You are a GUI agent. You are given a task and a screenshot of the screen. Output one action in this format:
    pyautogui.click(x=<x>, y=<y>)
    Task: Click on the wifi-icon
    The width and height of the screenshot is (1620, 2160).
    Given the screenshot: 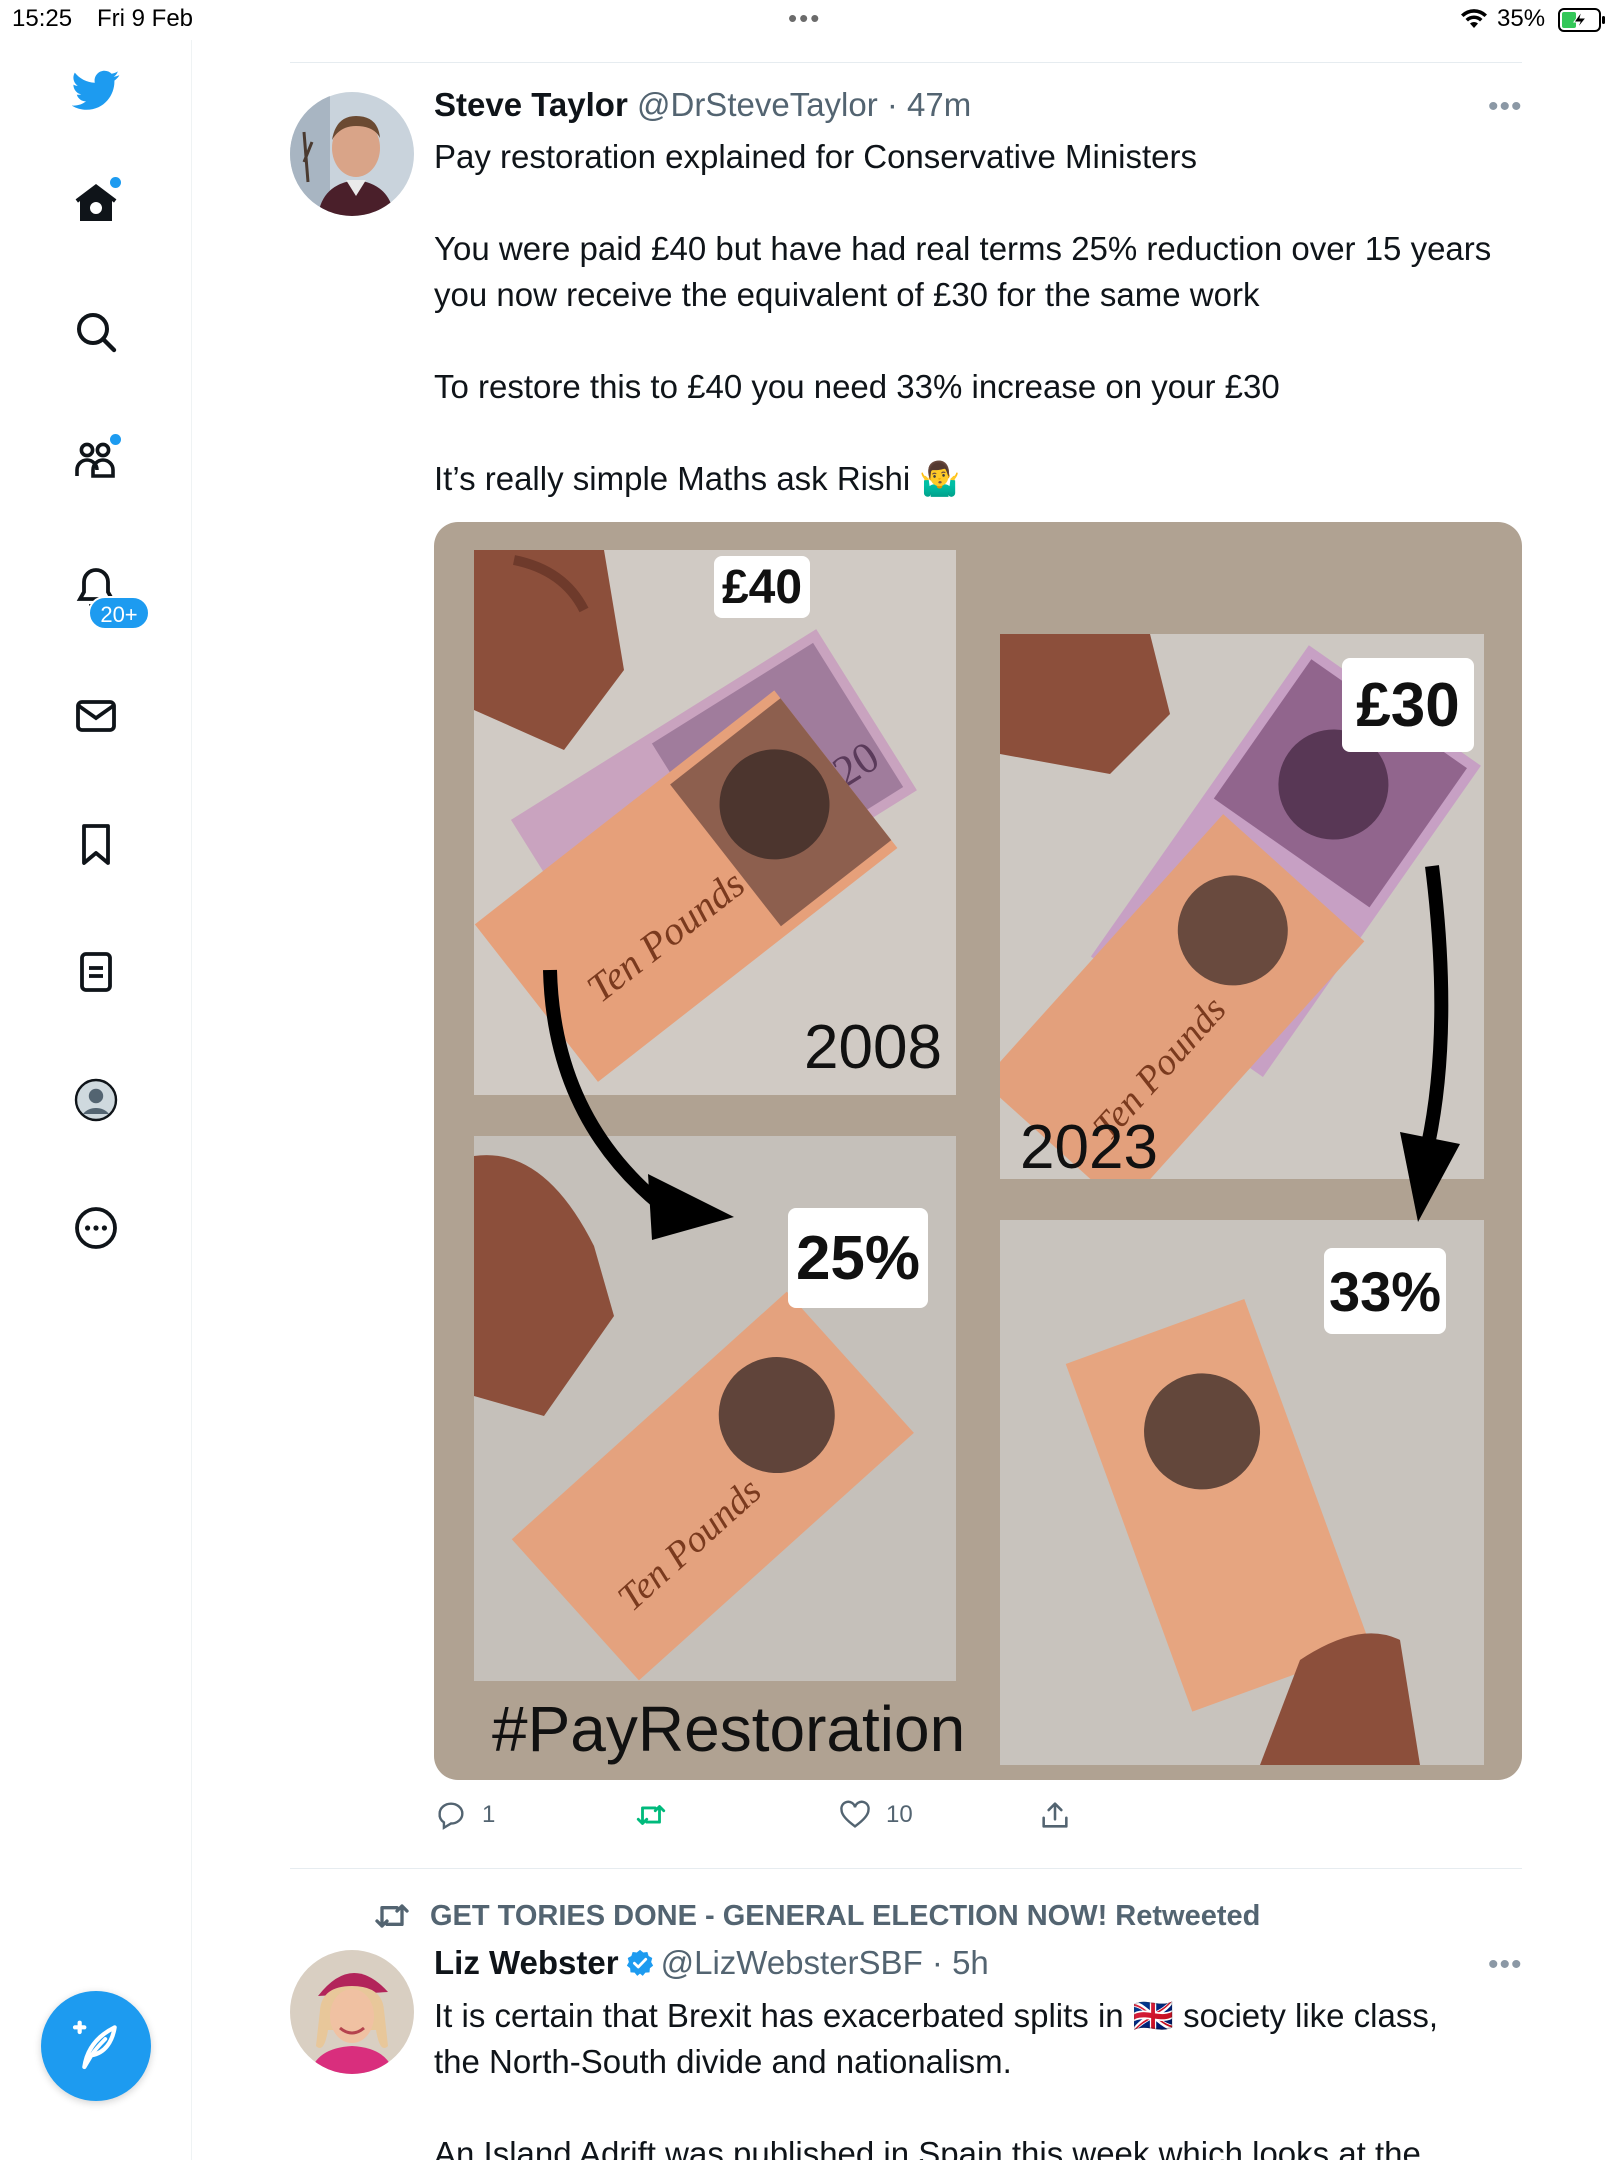 What is the action you would take?
    pyautogui.click(x=1474, y=18)
    